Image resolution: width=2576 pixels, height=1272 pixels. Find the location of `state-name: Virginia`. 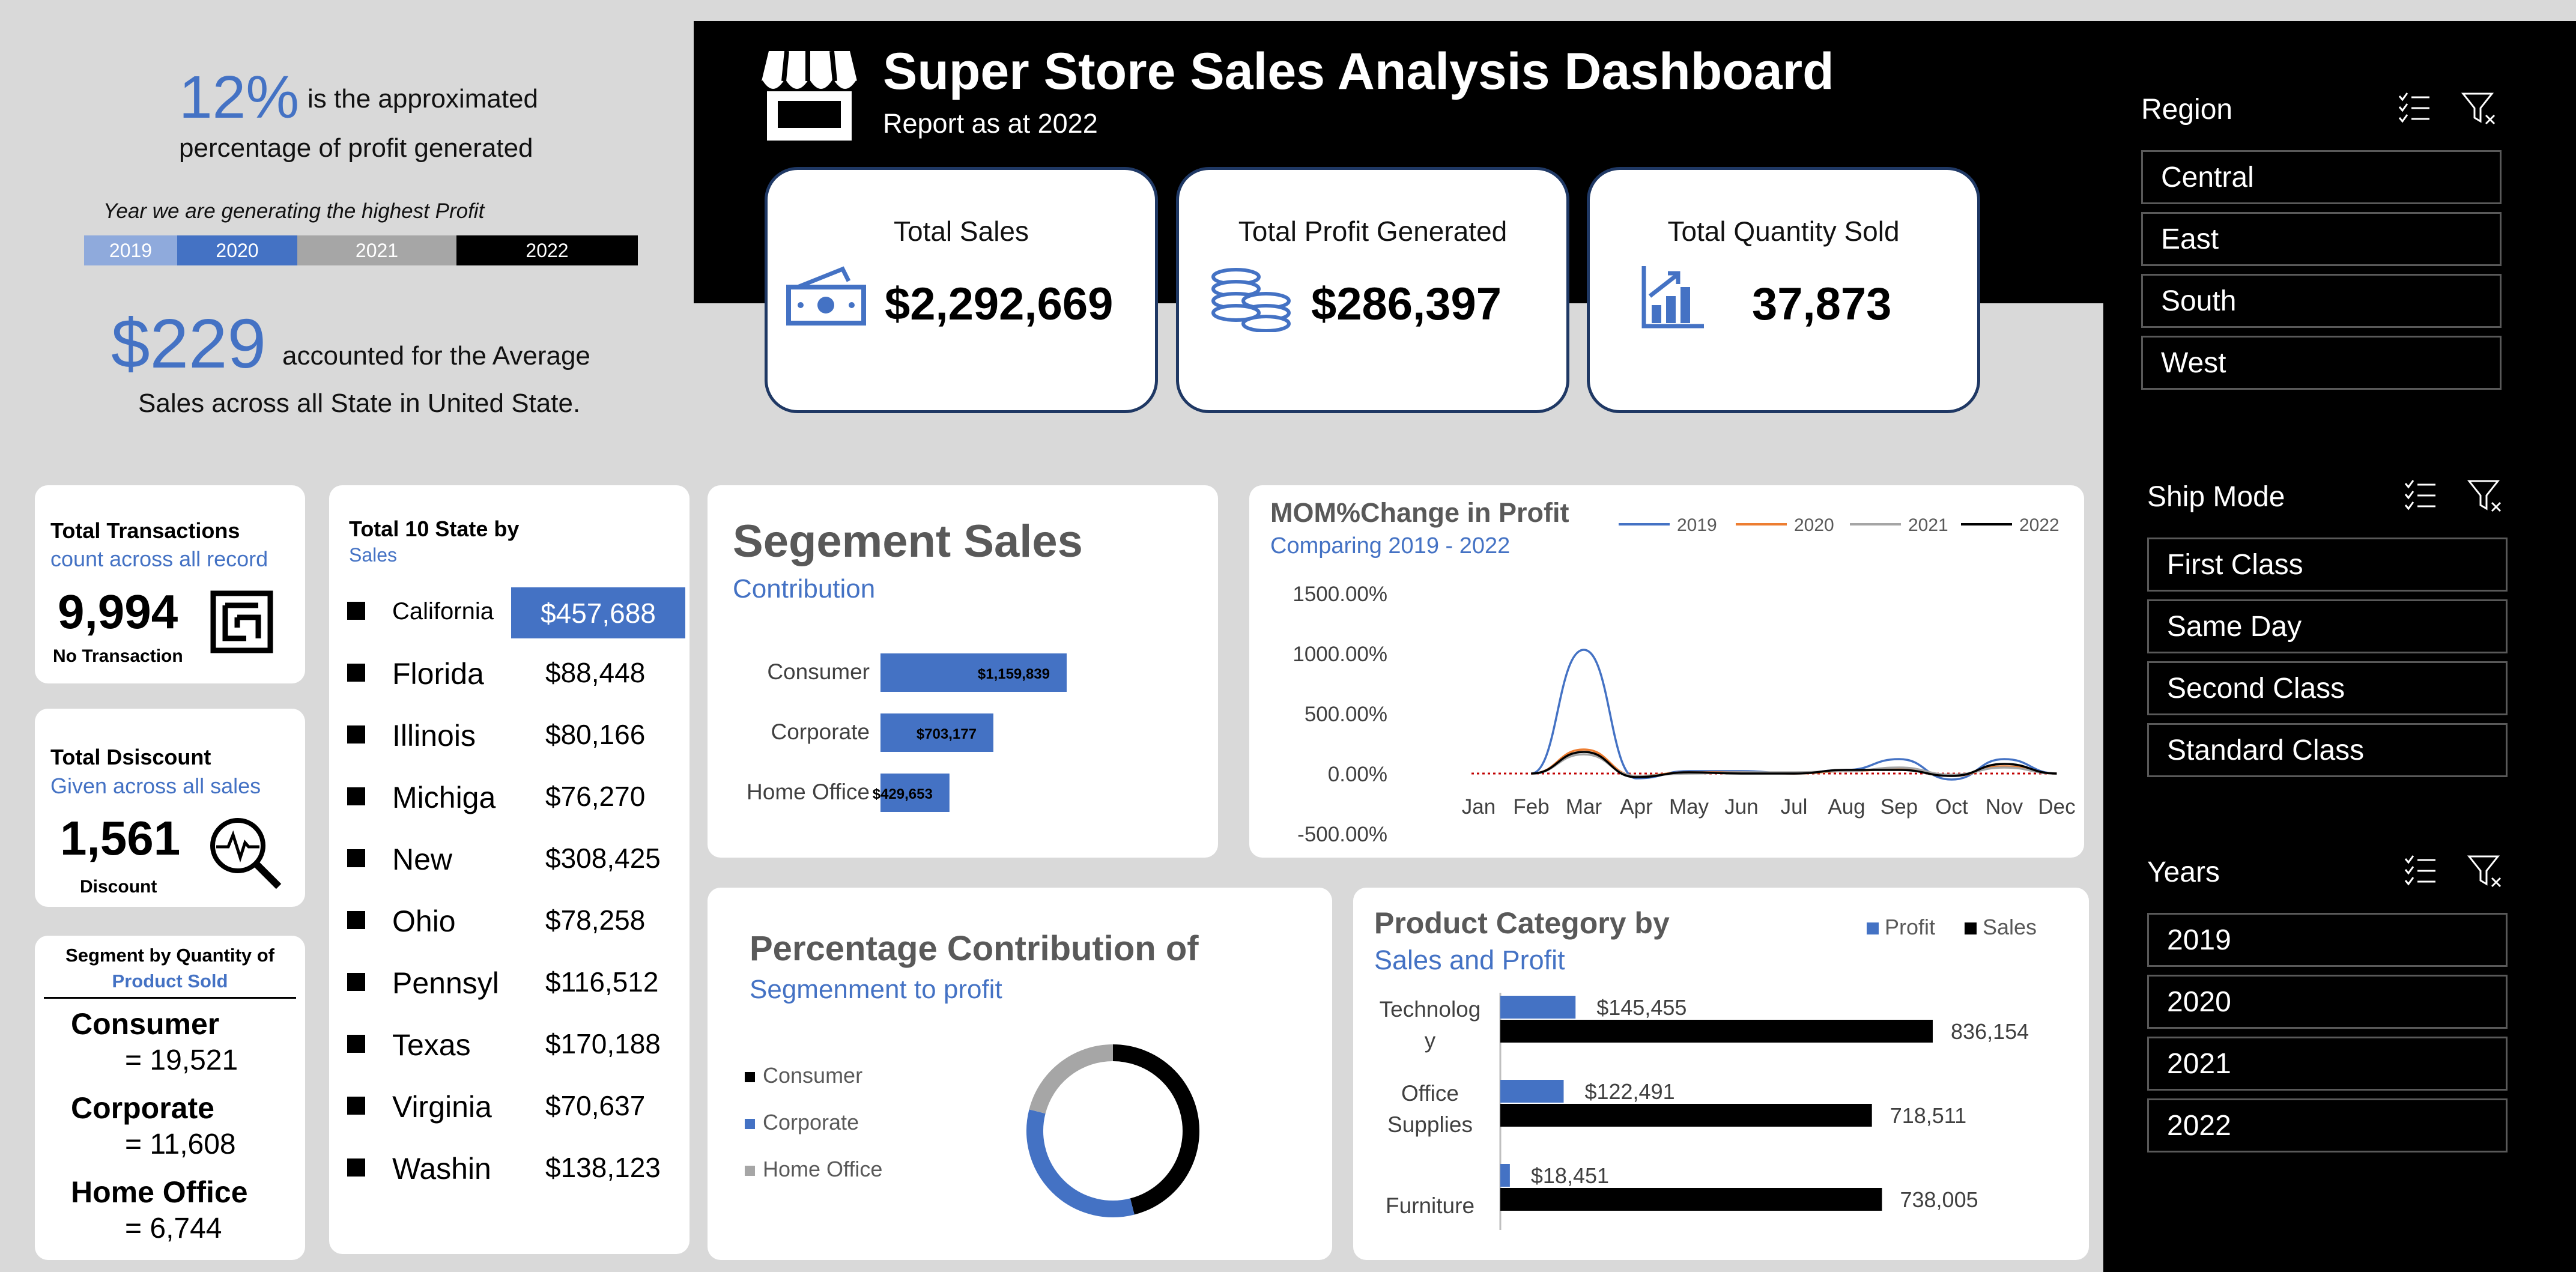

state-name: Virginia is located at coordinates (442, 1107).